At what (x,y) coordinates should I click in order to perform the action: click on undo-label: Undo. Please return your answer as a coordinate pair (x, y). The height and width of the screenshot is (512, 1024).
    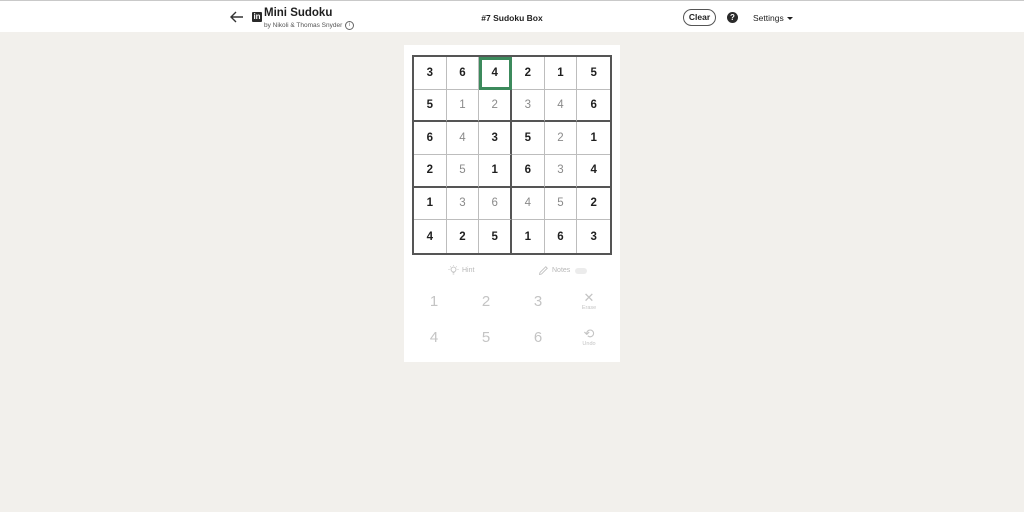
    Looking at the image, I should click on (589, 344).